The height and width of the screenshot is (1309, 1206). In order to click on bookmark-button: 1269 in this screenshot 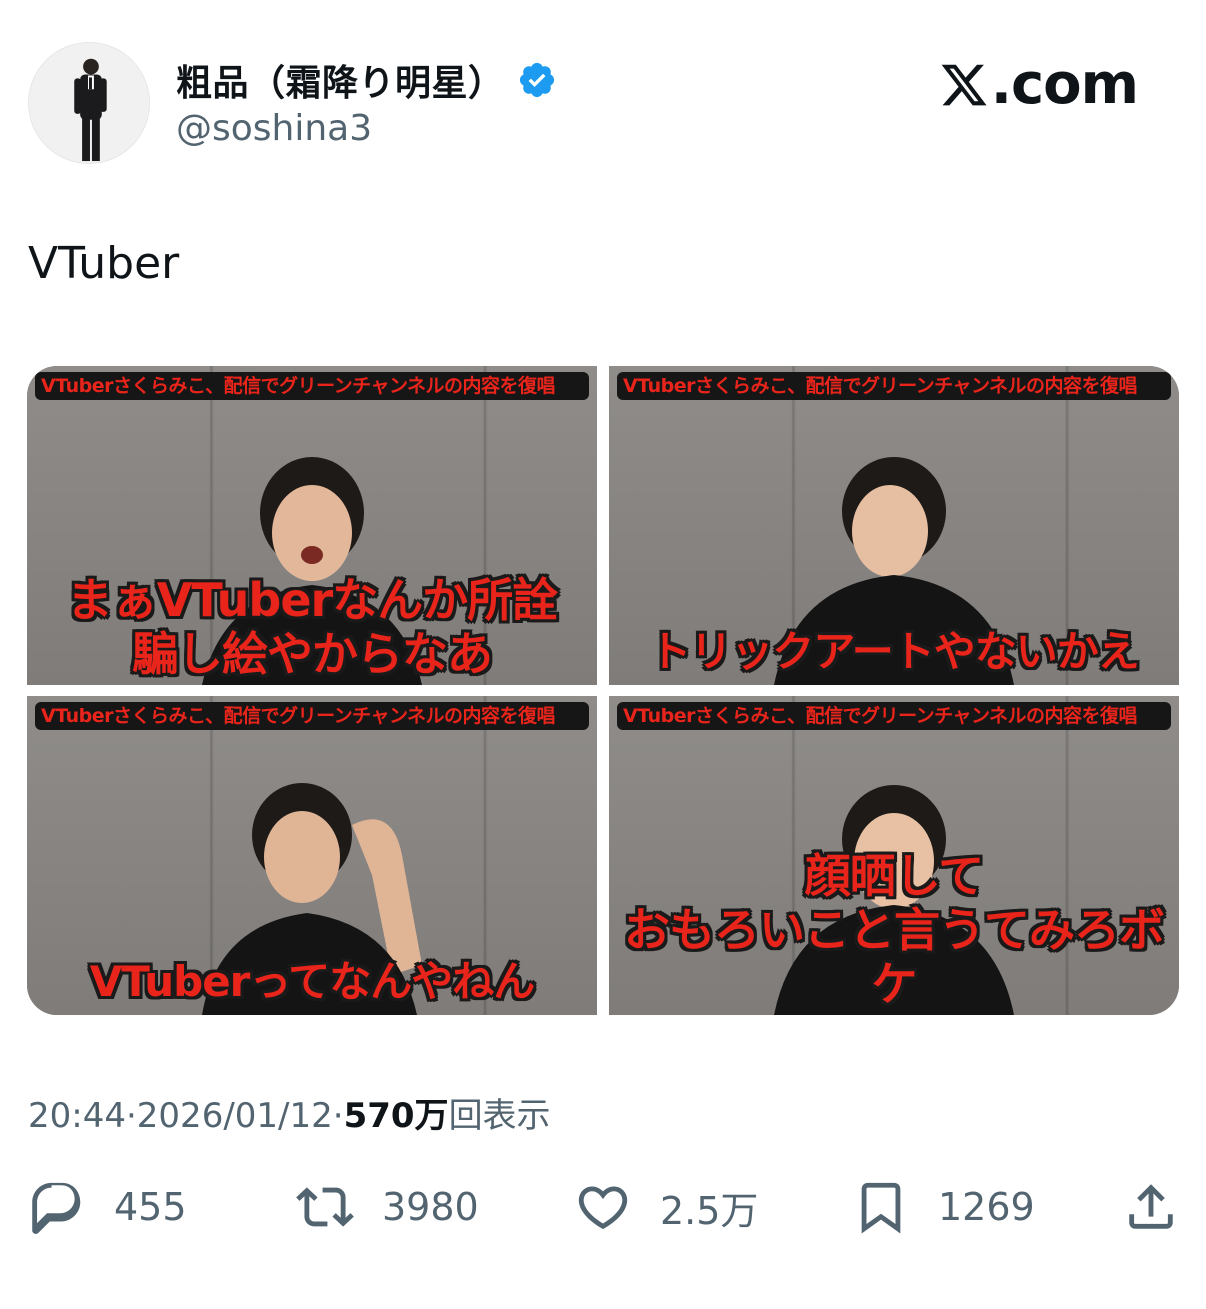, I will do `click(943, 1207)`.